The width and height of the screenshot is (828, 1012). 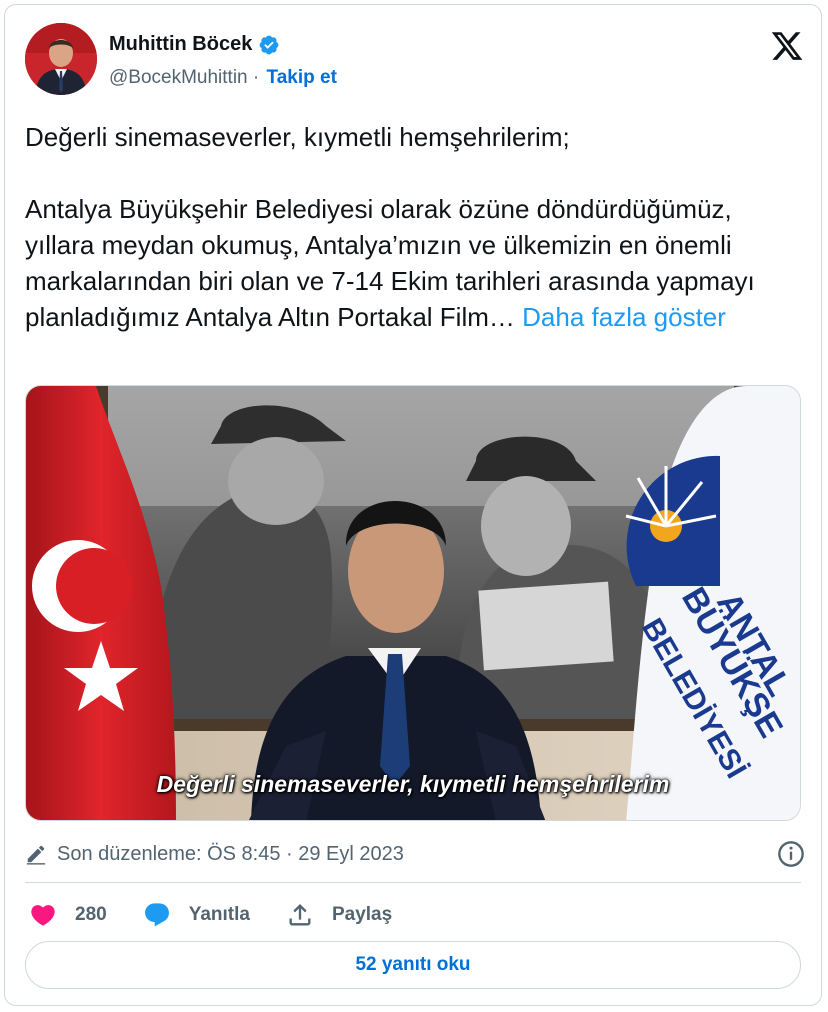 What do you see at coordinates (219, 914) in the screenshot?
I see `reply-label: Yanıtla` at bounding box center [219, 914].